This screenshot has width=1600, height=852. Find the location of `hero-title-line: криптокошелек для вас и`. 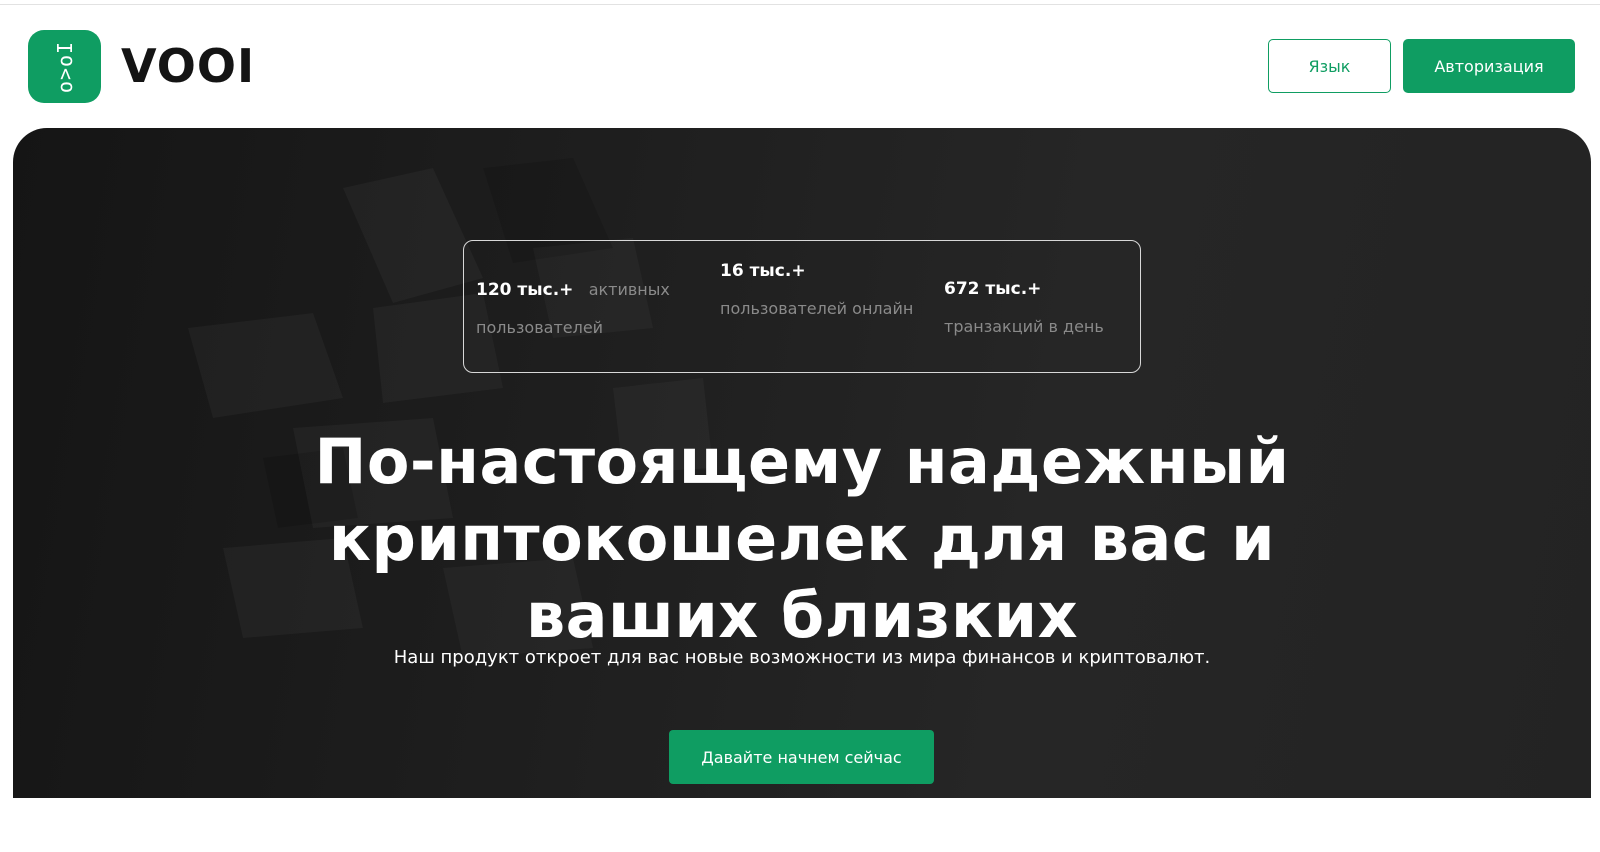

hero-title-line: криптокошелек для вас и is located at coordinates (802, 538).